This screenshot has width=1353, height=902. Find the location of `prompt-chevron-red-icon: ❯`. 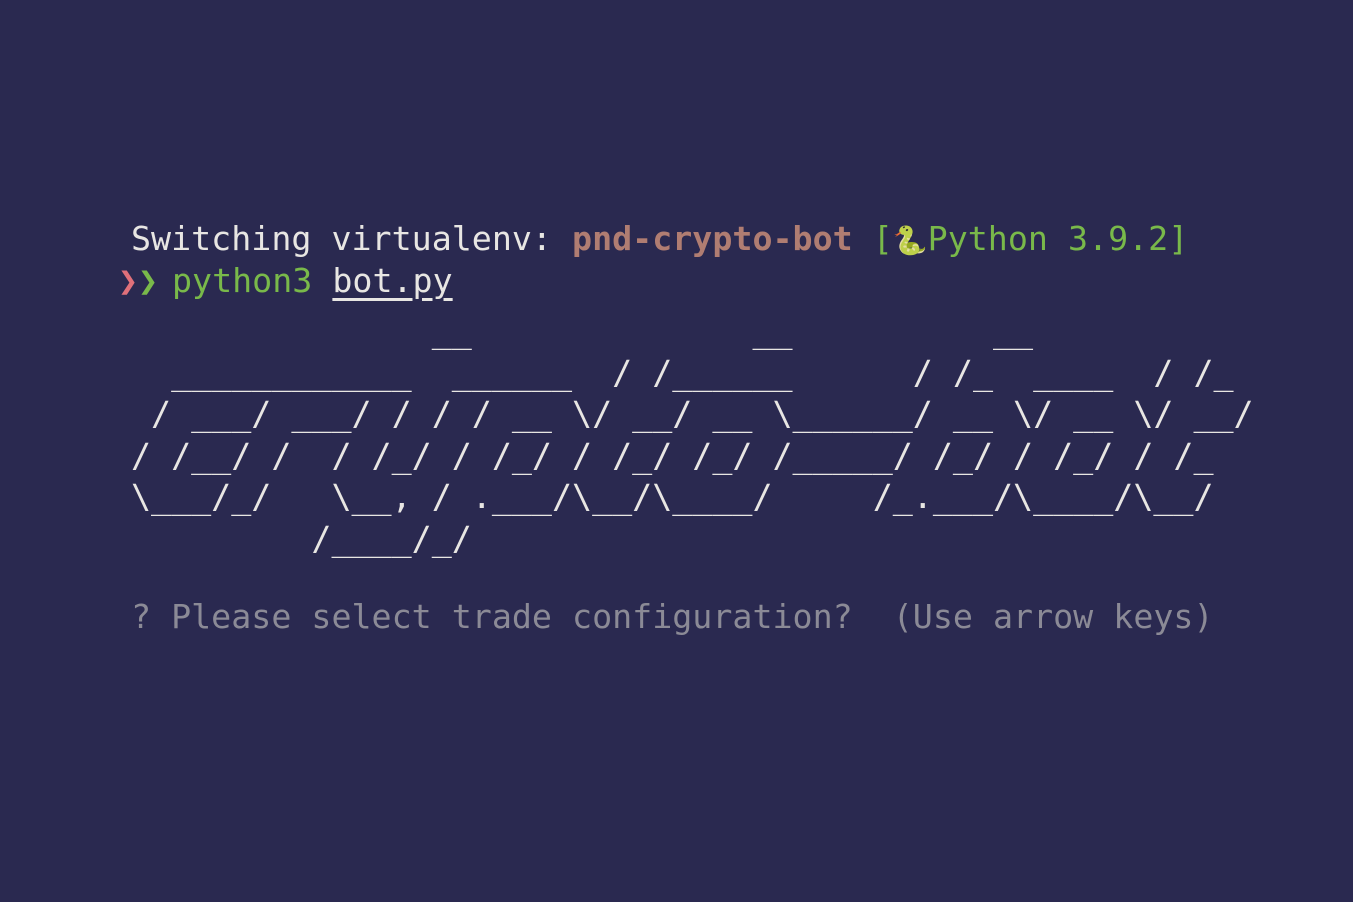

prompt-chevron-red-icon: ❯ is located at coordinates (128, 280).